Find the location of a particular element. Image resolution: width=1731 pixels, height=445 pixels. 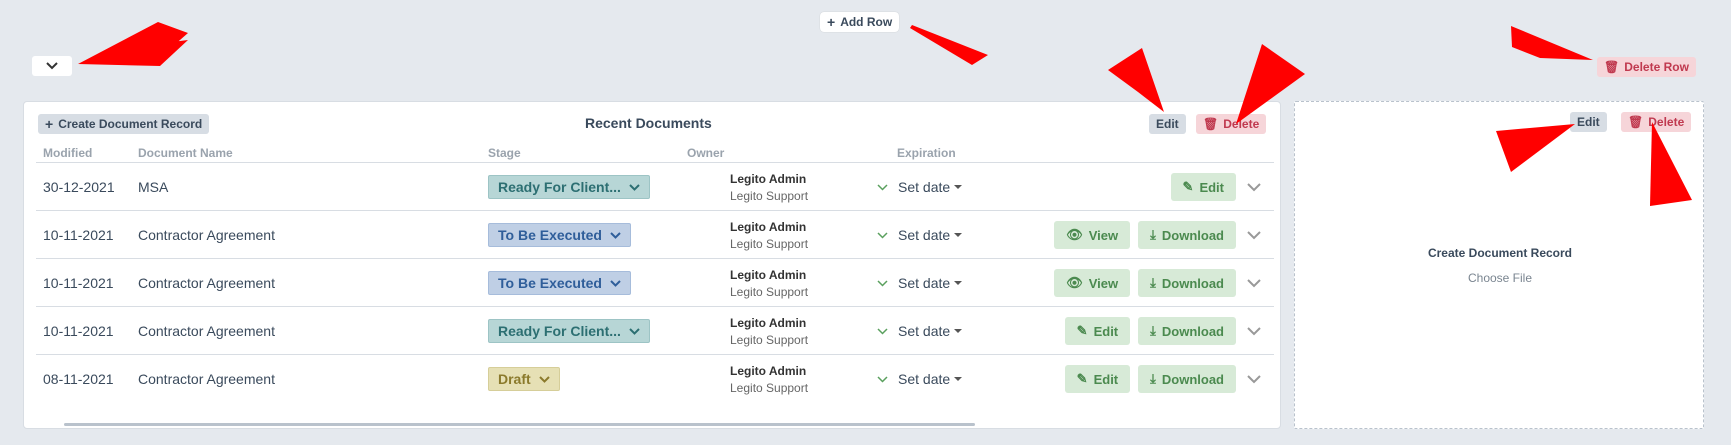

choose-file-link: Choose File is located at coordinates (1500, 278).